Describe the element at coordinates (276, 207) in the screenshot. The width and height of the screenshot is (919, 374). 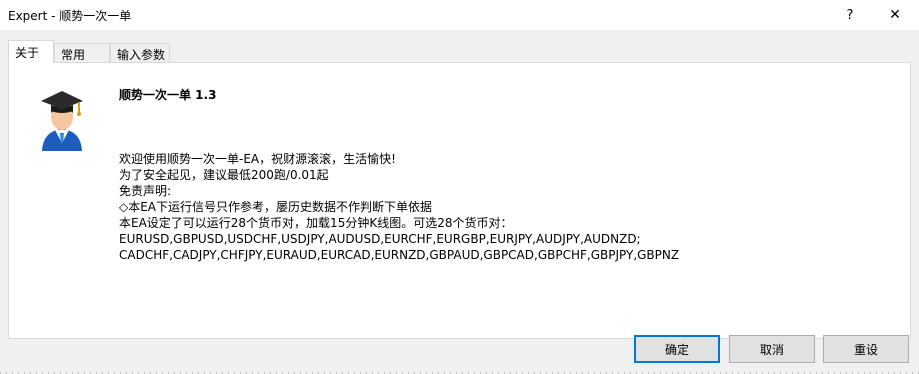
I see `description-line: ◇本EA下运行信号只作参考，屡历史数据不作判断下单依据` at that location.